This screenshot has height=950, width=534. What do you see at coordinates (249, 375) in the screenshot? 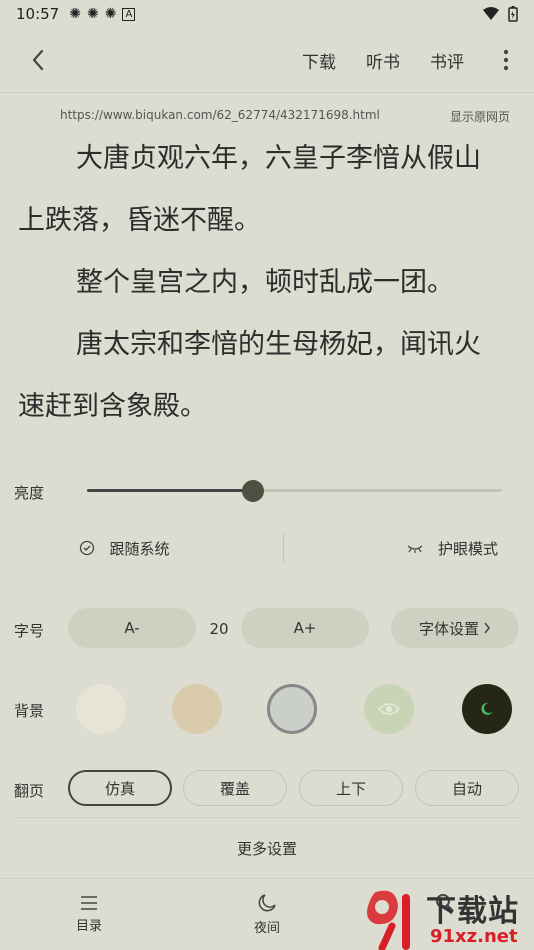
I see `paragraph: 唐太宗和李愔的生母杨妃，闻讯火速赶到含象殿。` at bounding box center [249, 375].